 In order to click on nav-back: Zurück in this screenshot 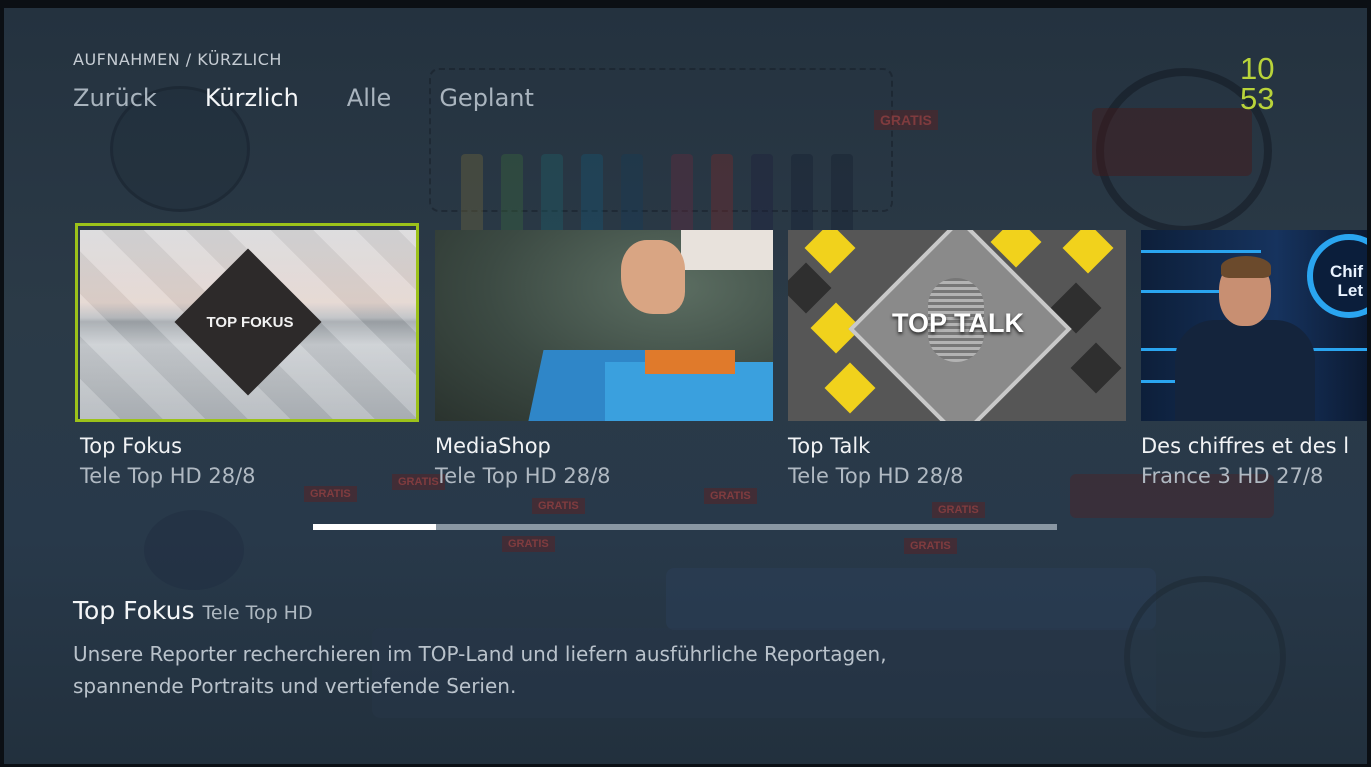, I will do `click(115, 98)`.